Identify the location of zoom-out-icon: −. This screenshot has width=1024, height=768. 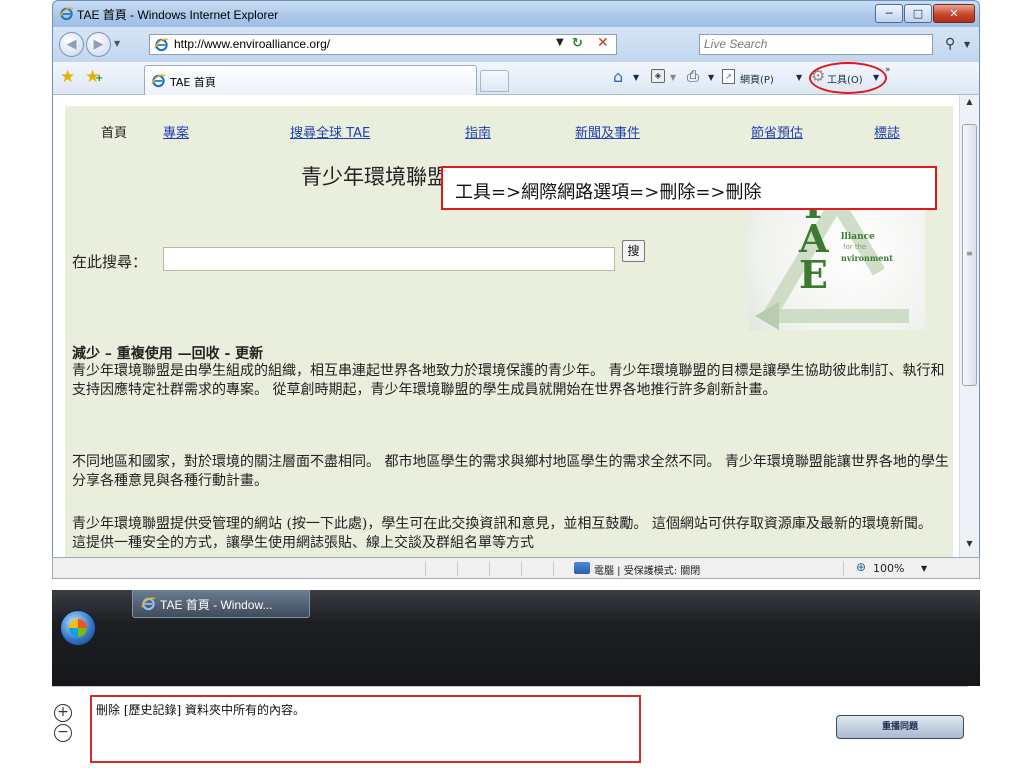
(63, 733).